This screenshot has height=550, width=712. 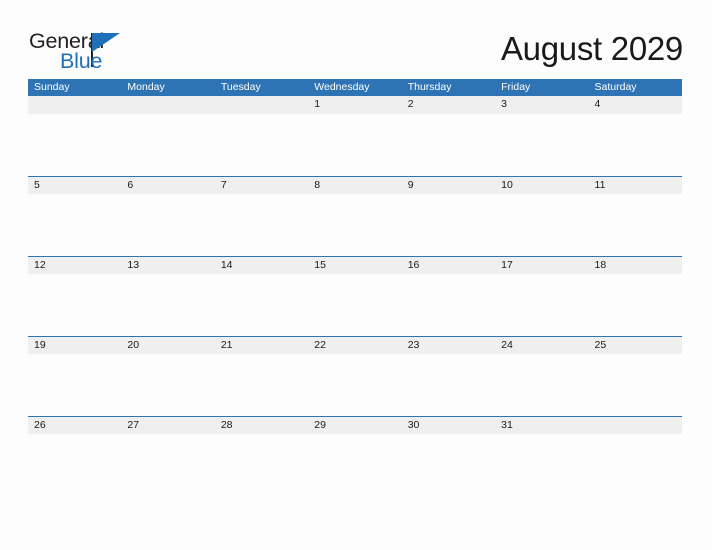 I want to click on date-cell: 8, so click(x=354, y=185).